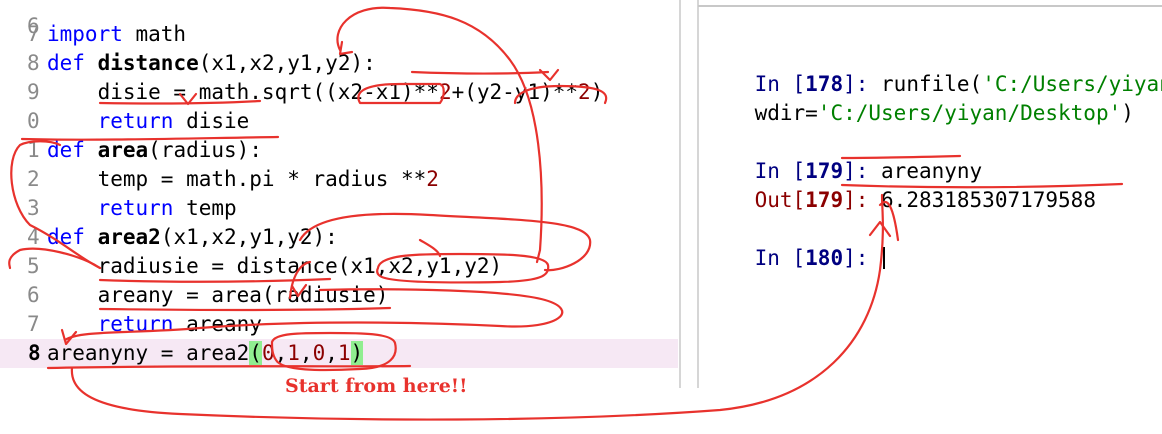 The image size is (1162, 434). I want to click on code-text: areanyny = area2(0,1,0,1), so click(205, 353).